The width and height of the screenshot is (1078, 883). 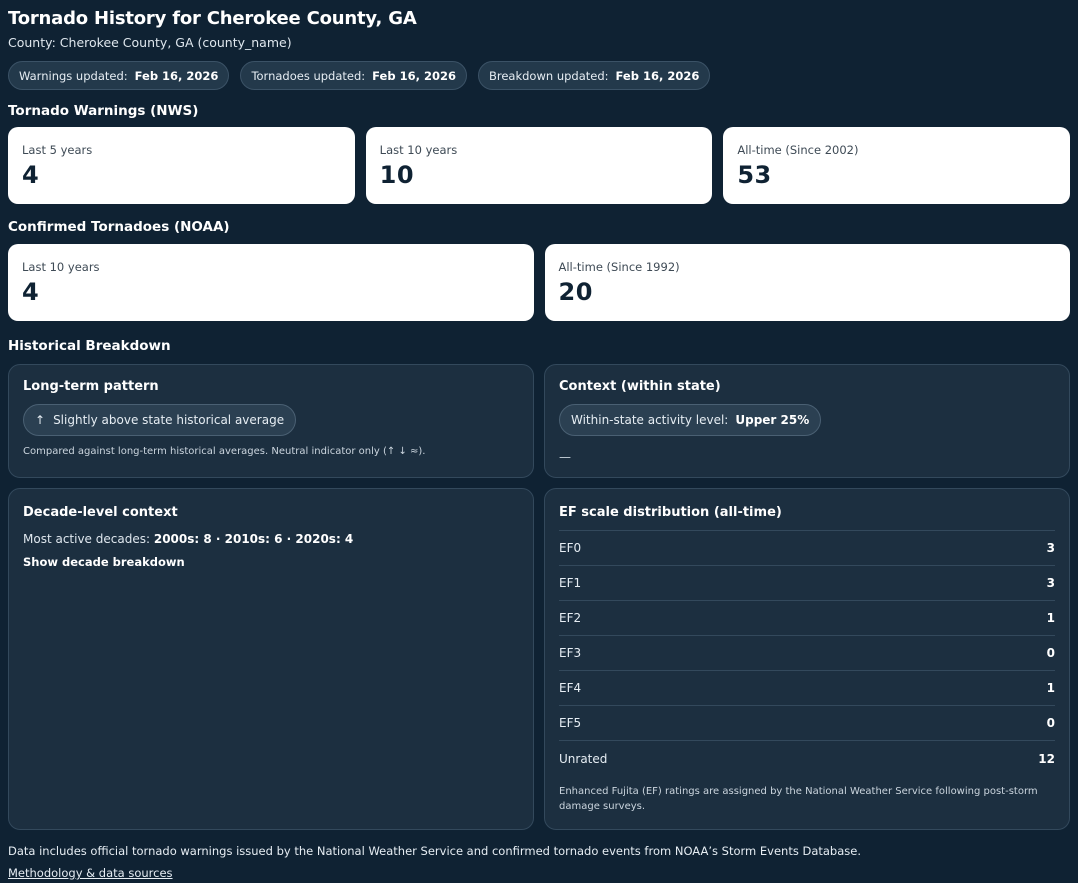 What do you see at coordinates (897, 165) in the screenshot?
I see `warnings-all-time-card: All-time (Since 2002) 53` at bounding box center [897, 165].